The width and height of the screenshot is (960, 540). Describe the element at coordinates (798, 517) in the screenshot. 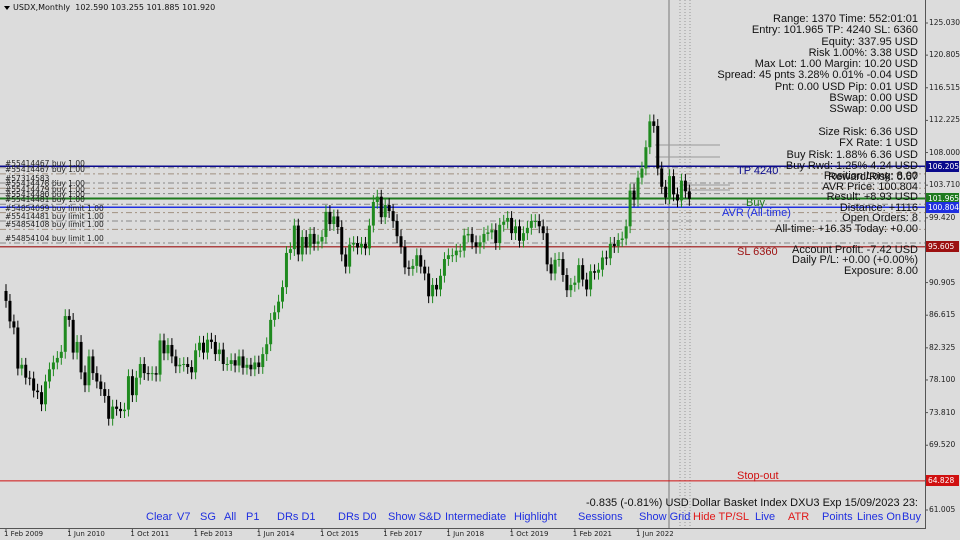

I see `button-atr: ATR` at that location.